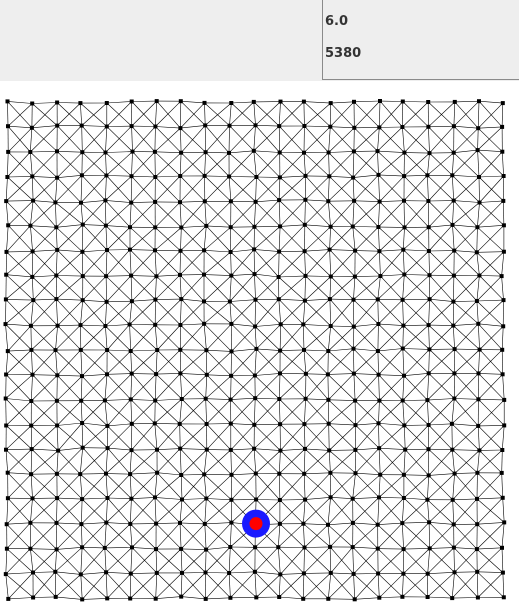 This screenshot has height=608, width=519. Describe the element at coordinates (256, 523) in the screenshot. I see `selected-node-marker` at that location.